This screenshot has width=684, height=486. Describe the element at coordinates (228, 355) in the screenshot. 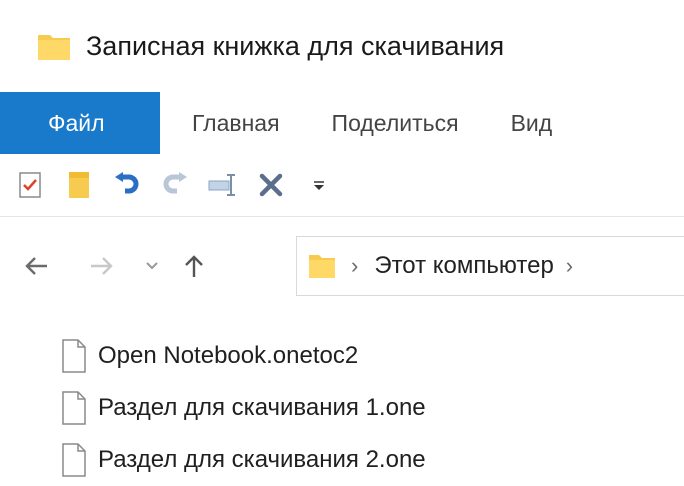

I see `file-name: Open Notebook.onetoc2` at that location.